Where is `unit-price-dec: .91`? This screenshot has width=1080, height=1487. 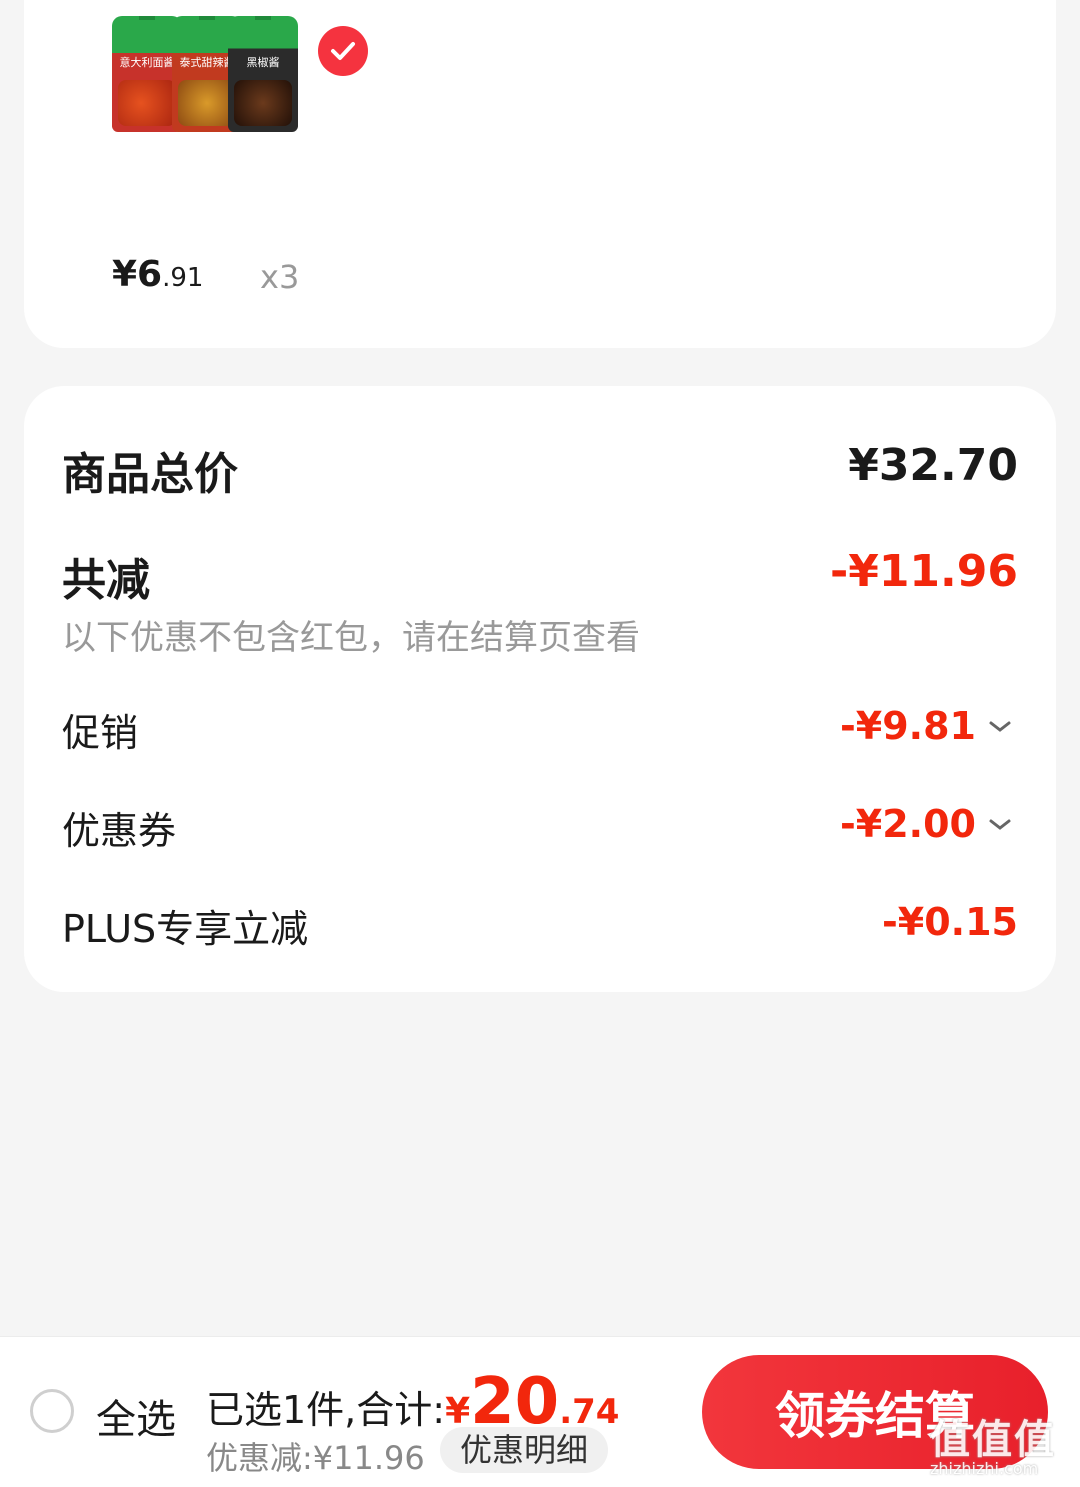
unit-price-dec: .91 is located at coordinates (183, 278).